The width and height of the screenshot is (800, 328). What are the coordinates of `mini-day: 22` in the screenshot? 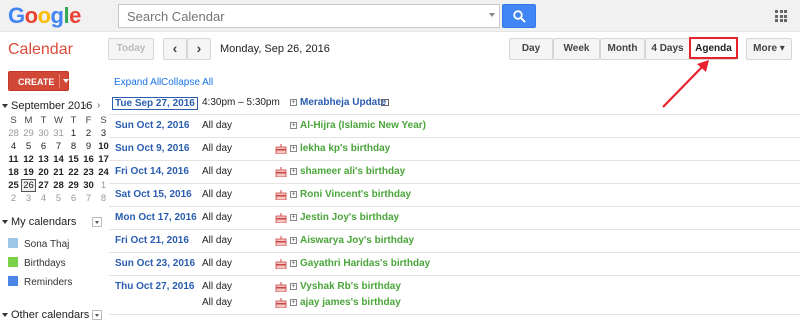 It's located at (73, 172).